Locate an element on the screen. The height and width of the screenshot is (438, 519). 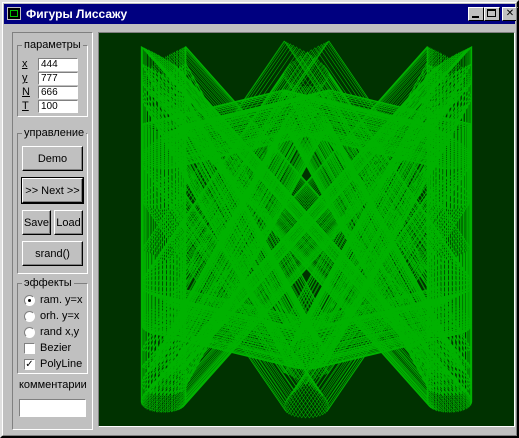
effect-bezier-label: Bezier is located at coordinates (56, 348).